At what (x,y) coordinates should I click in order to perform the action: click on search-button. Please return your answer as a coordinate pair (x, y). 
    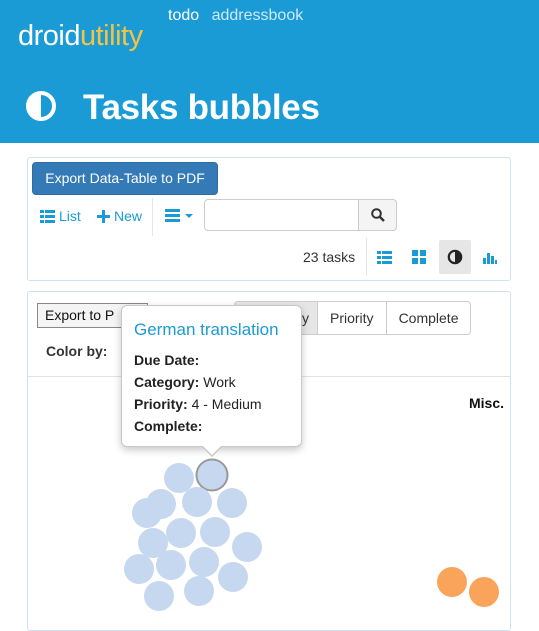
    Looking at the image, I should click on (377, 215).